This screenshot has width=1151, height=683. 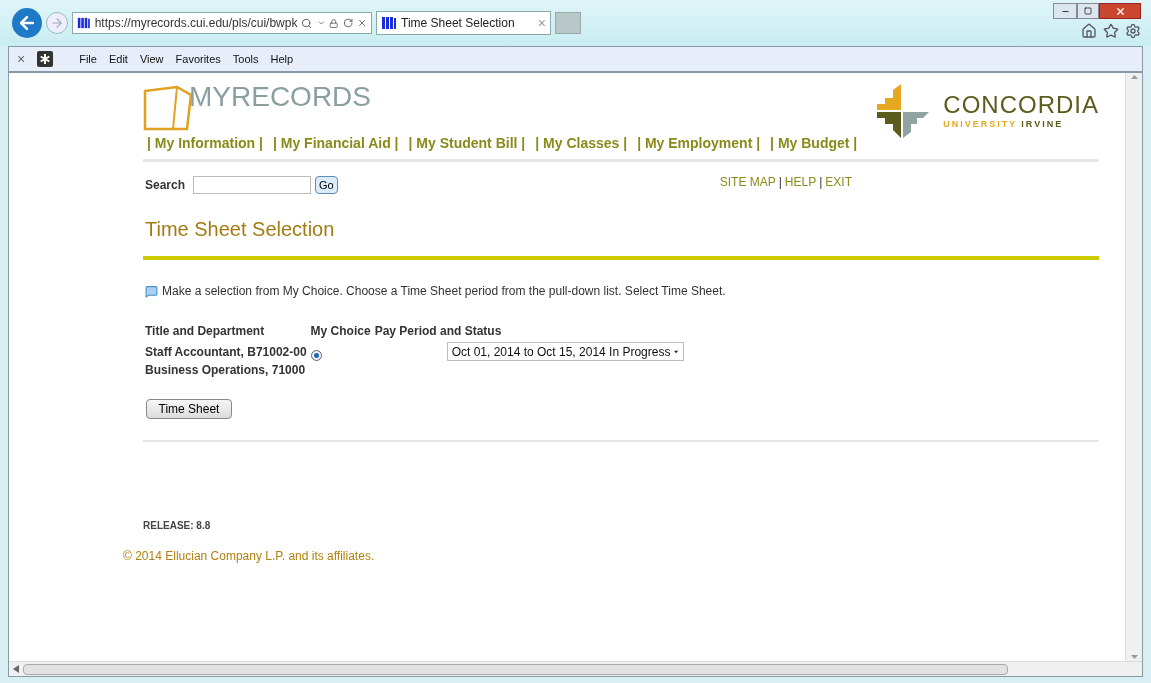 I want to click on menu-item: Edit, so click(x=118, y=59).